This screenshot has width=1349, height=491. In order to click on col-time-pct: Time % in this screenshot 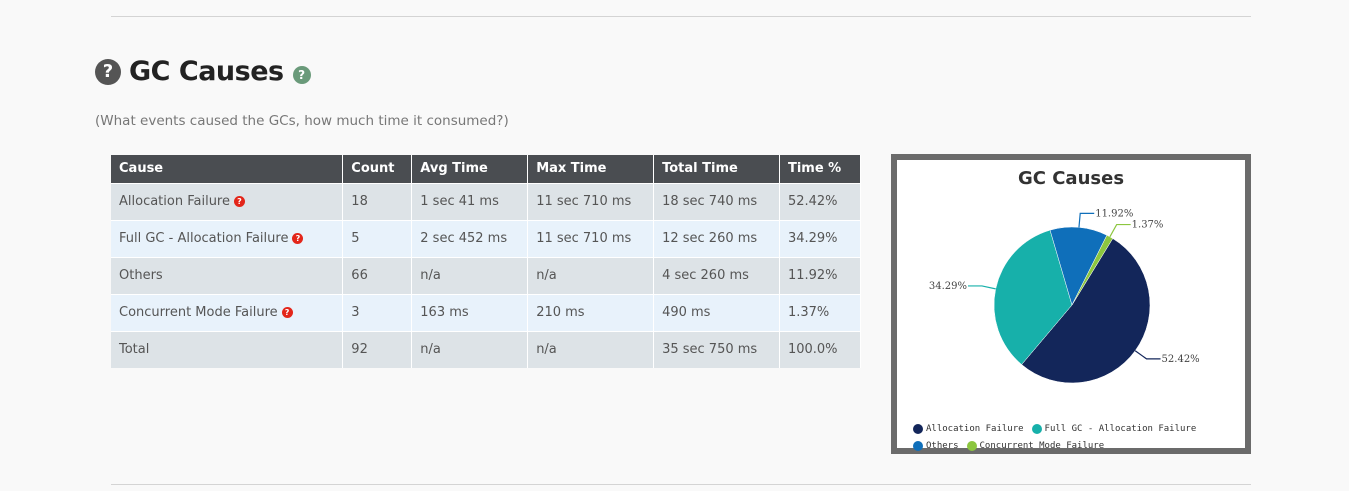, I will do `click(820, 169)`.